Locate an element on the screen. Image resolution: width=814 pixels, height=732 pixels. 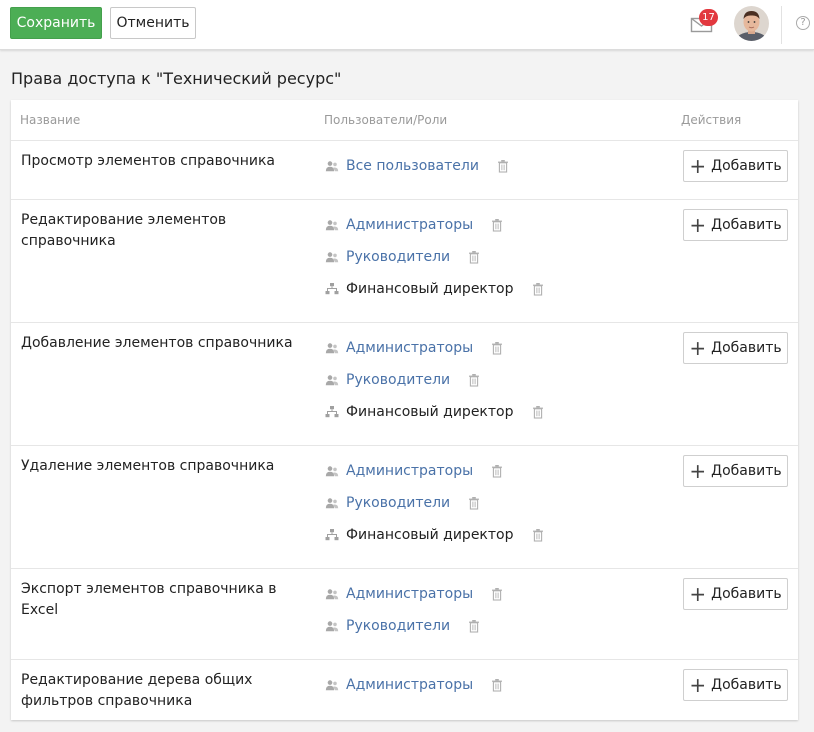
top-toolbar: Сохранить Отменить 17 ? is located at coordinates (407, 25).